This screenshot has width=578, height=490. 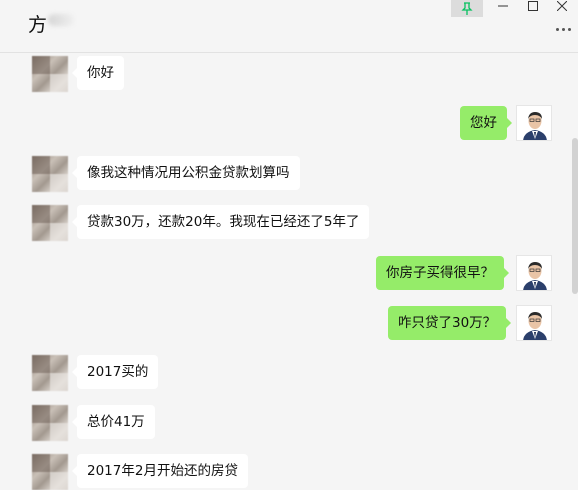 I want to click on message-bubble-sent: 你房子买得很早？, so click(x=442, y=273).